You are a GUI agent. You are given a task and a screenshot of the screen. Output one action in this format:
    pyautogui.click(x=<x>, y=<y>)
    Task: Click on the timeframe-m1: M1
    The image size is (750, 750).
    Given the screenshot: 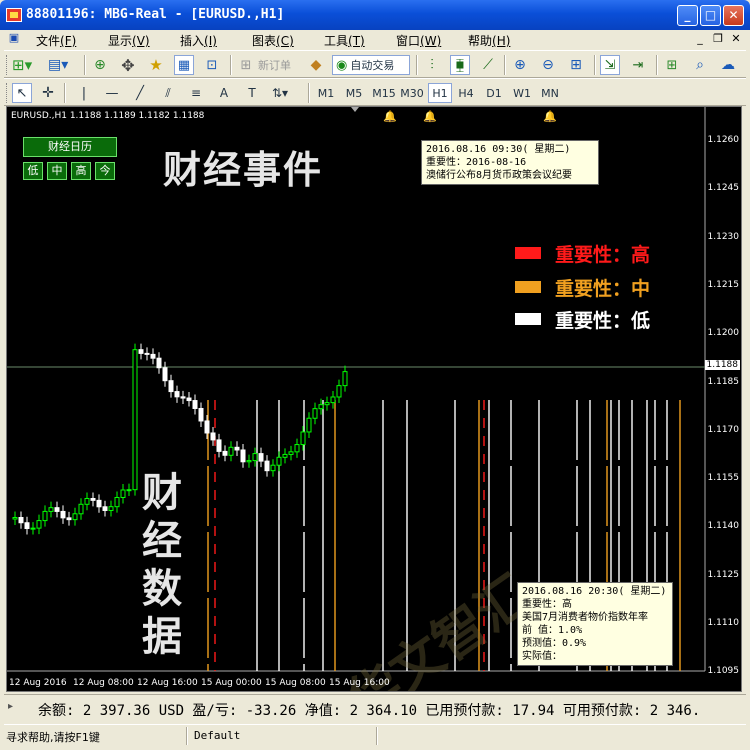 What is the action you would take?
    pyautogui.click(x=326, y=93)
    